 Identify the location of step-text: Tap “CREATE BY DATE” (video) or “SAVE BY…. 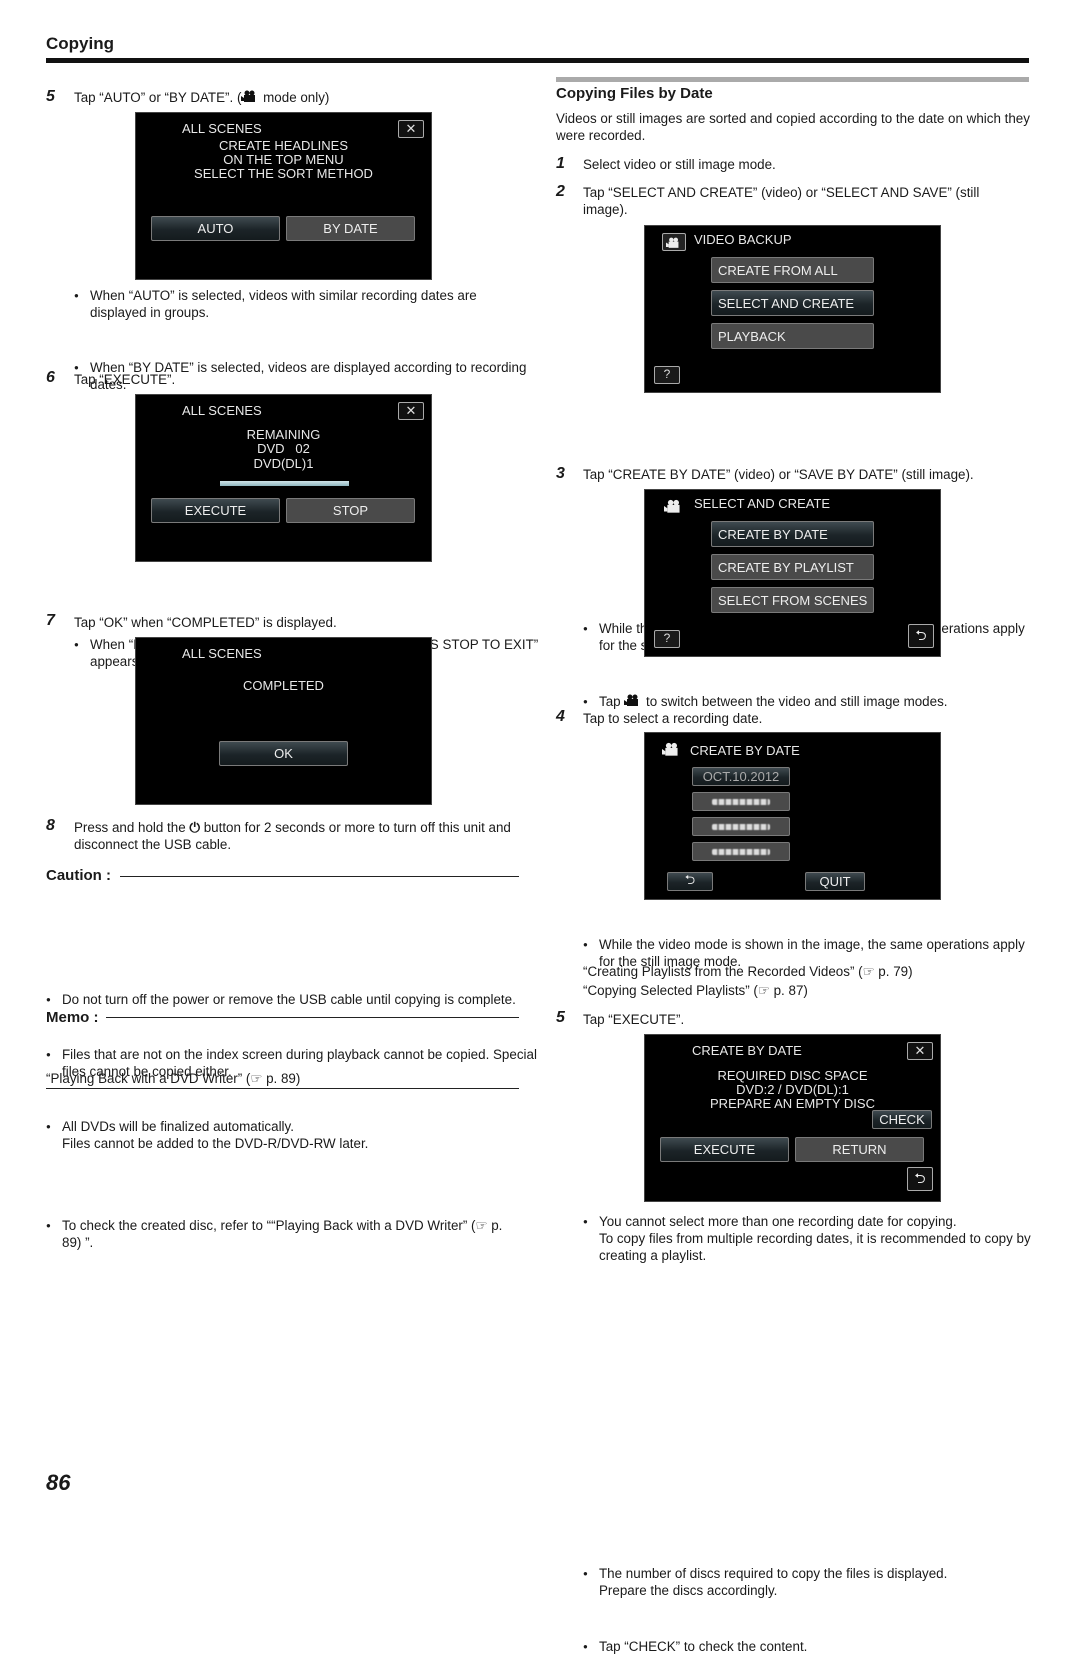
(778, 474).